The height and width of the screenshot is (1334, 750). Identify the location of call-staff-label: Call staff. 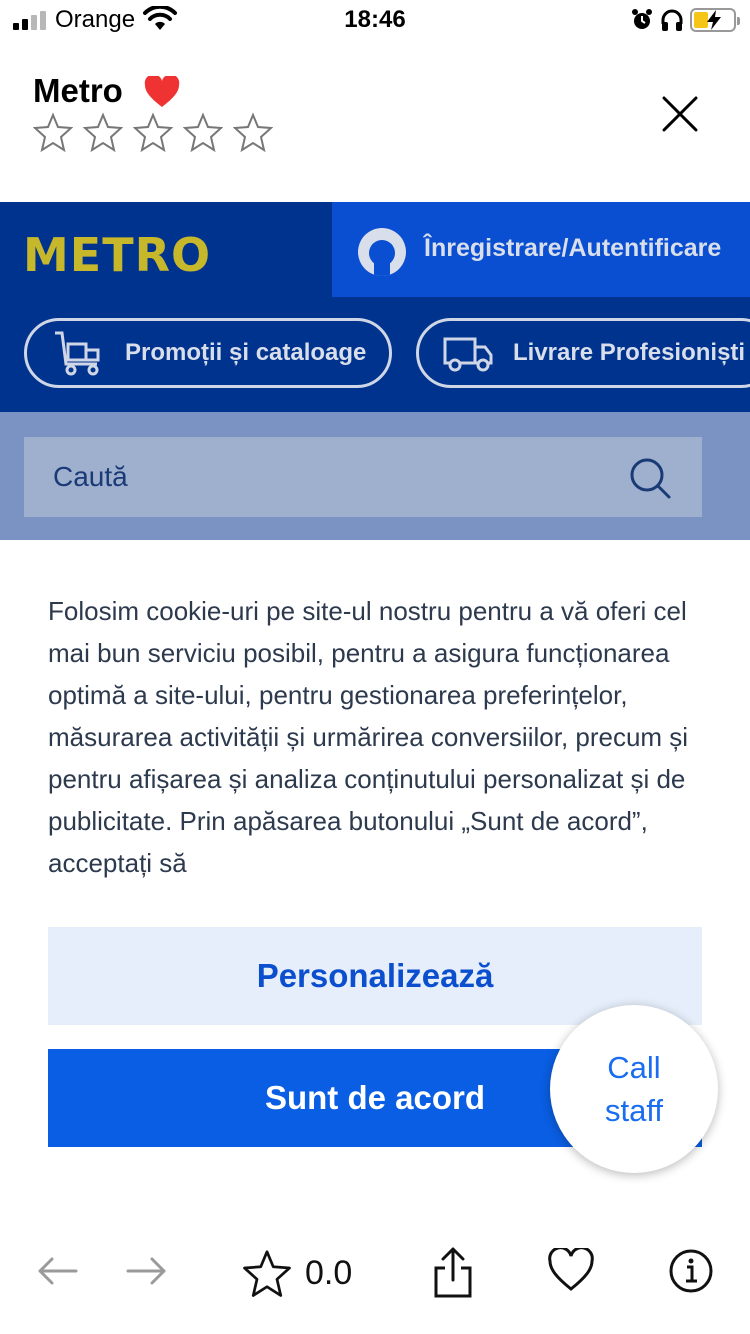
(634, 1089).